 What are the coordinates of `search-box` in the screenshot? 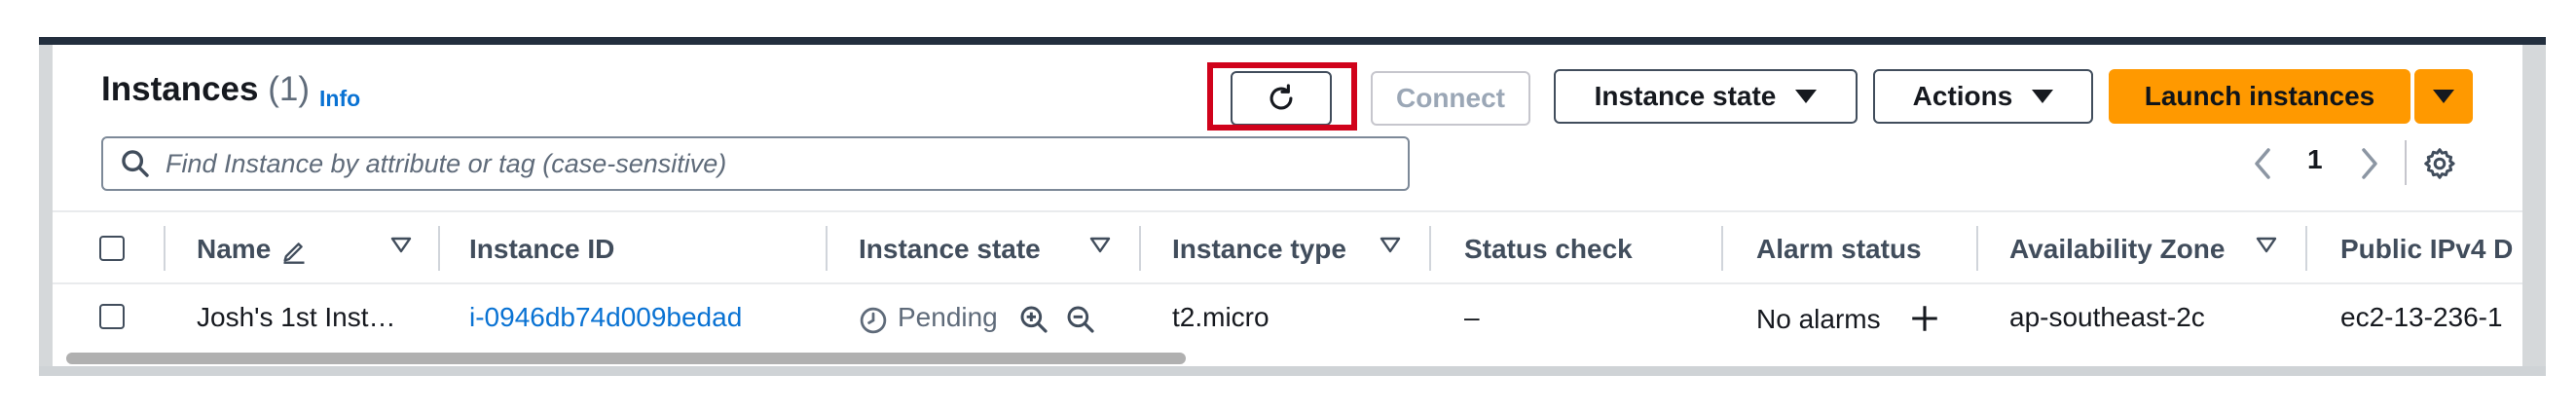 It's located at (755, 164).